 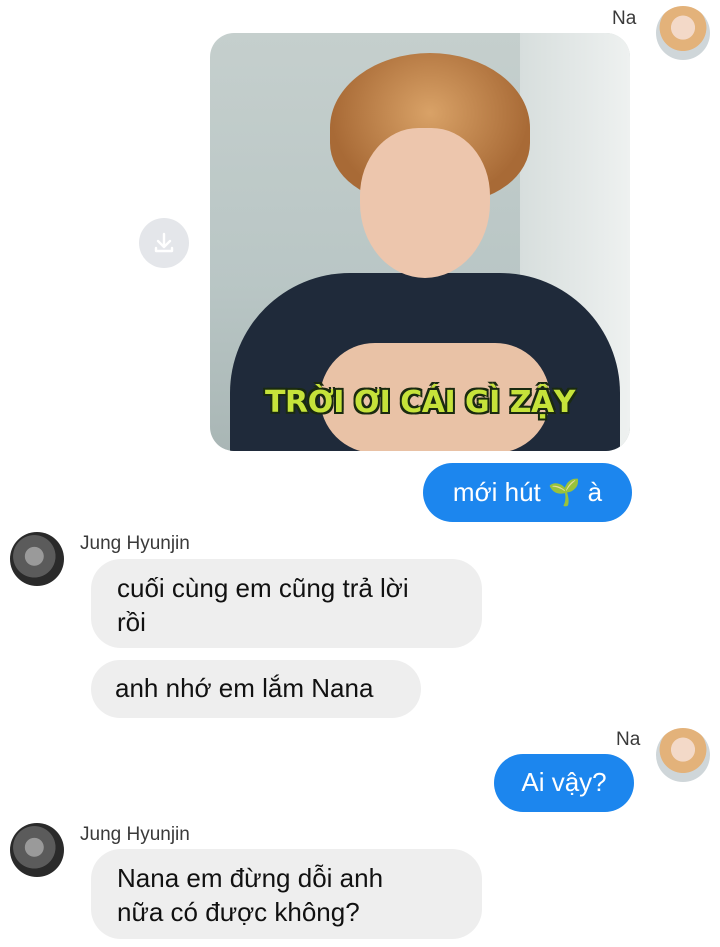 What do you see at coordinates (420, 402) in the screenshot?
I see `image-caption: TRỜI ƠI CÁI GÌ ZẬY` at bounding box center [420, 402].